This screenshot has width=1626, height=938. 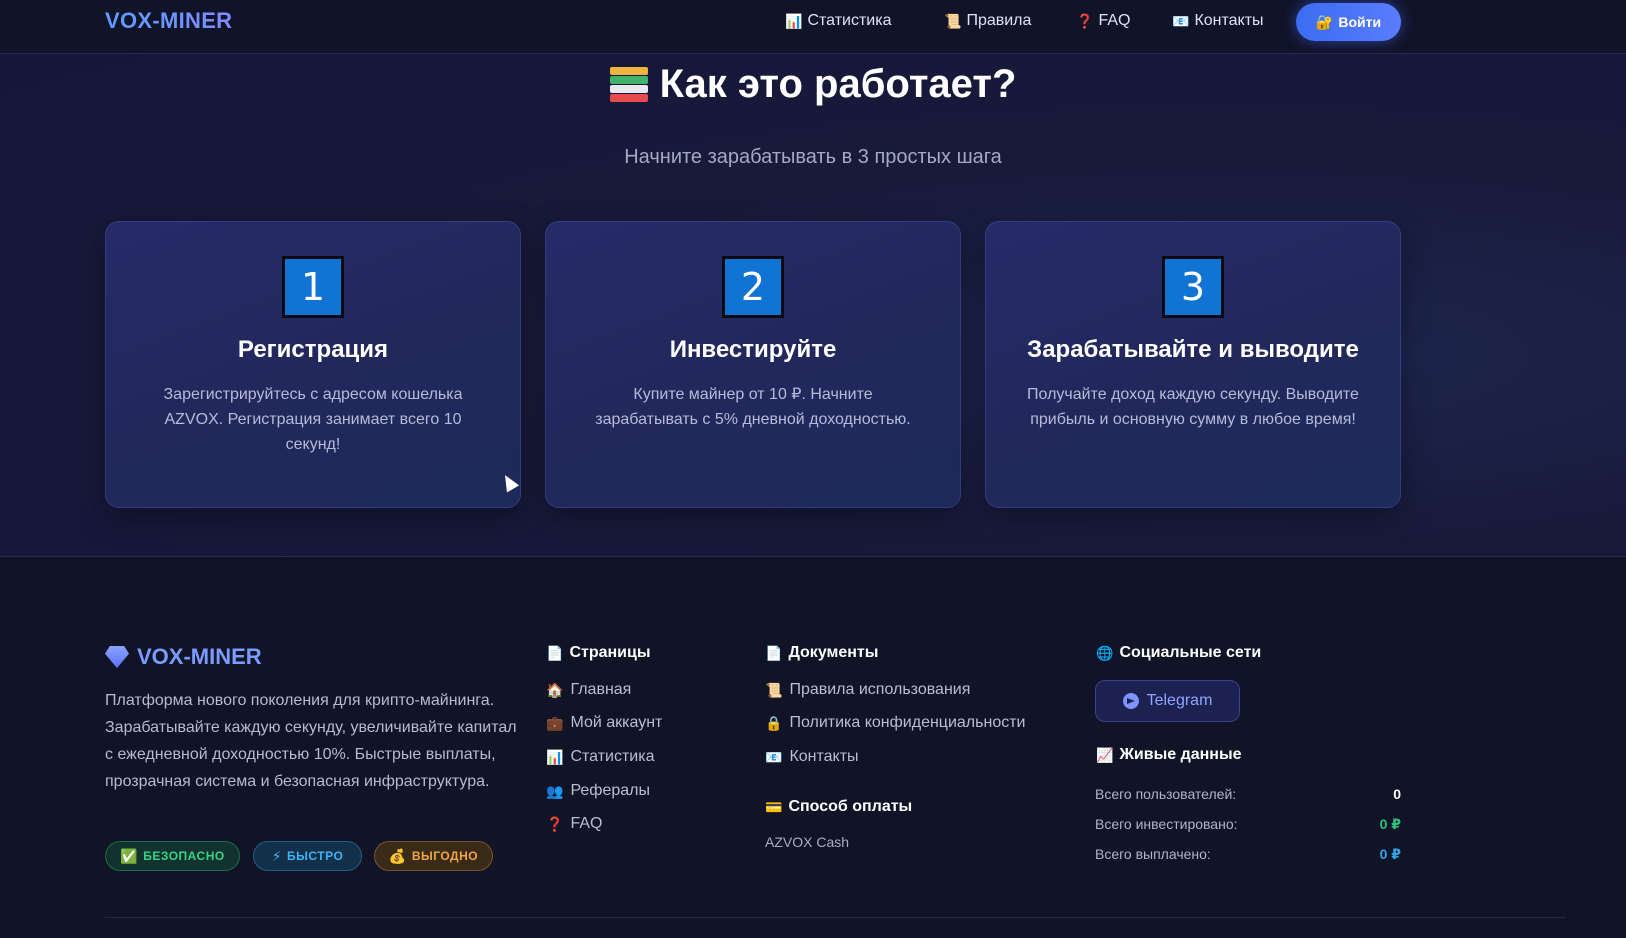 What do you see at coordinates (1360, 22) in the screenshot?
I see `login-button-label: Войти` at bounding box center [1360, 22].